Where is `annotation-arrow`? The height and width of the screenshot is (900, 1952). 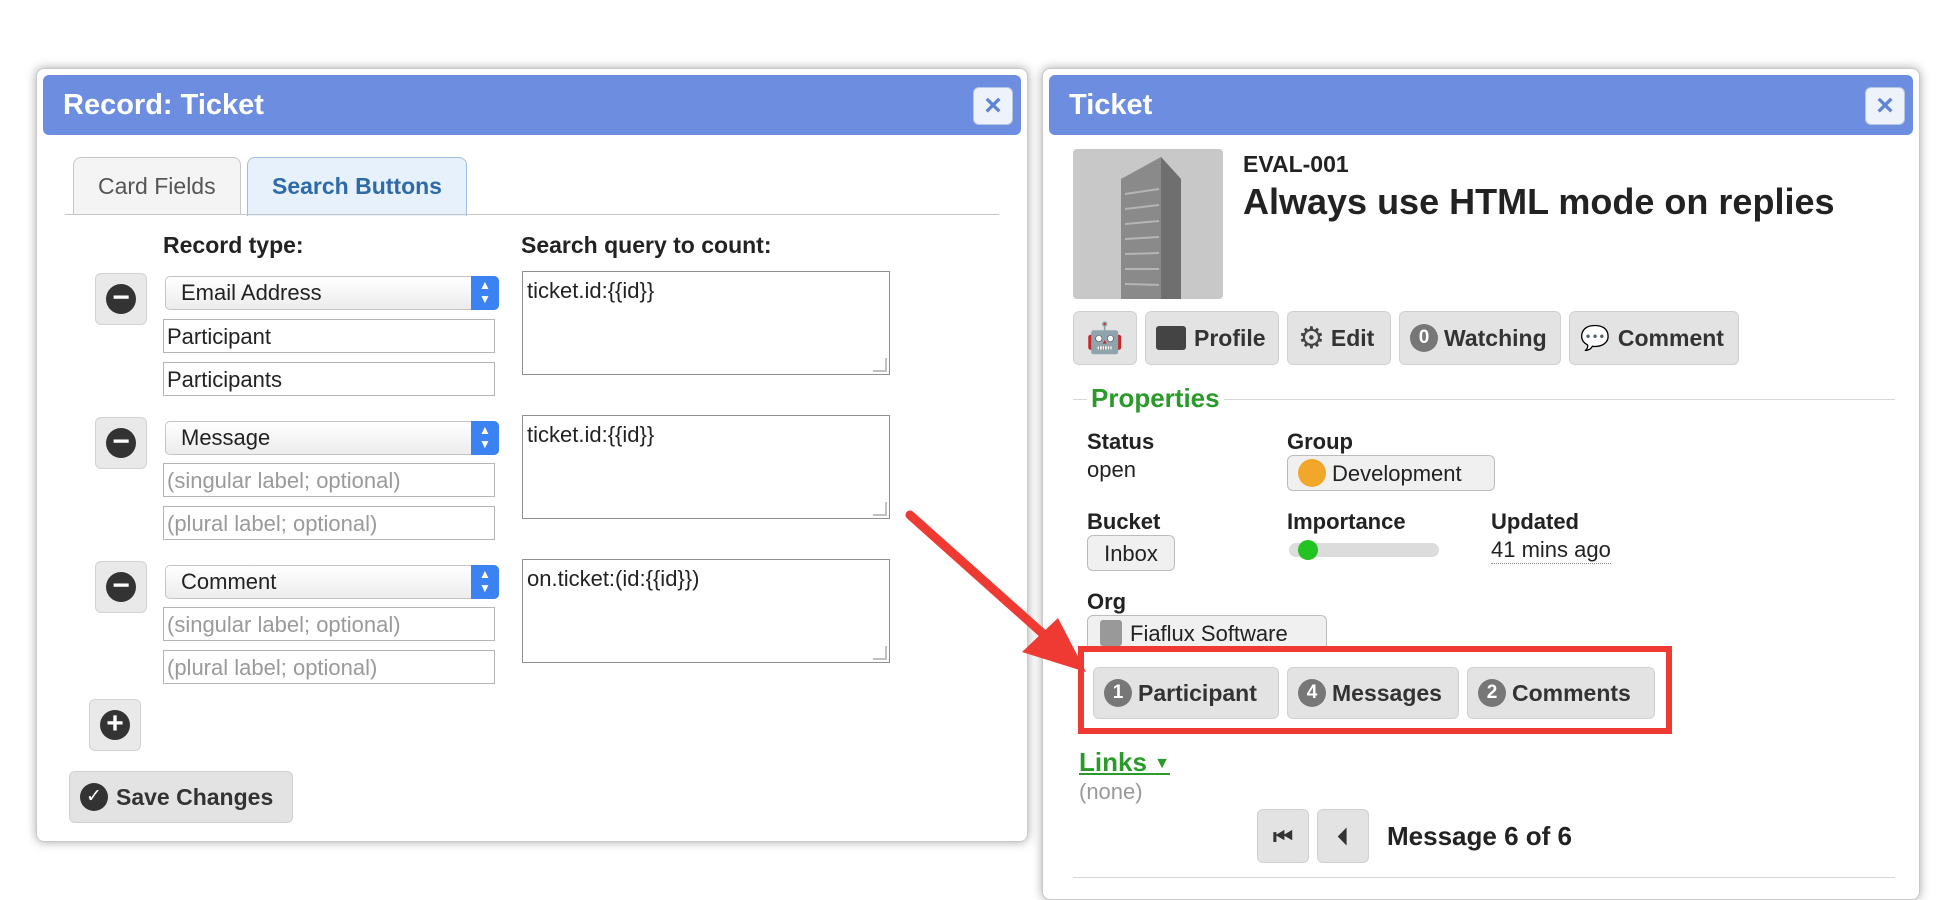 annotation-arrow is located at coordinates (995, 591).